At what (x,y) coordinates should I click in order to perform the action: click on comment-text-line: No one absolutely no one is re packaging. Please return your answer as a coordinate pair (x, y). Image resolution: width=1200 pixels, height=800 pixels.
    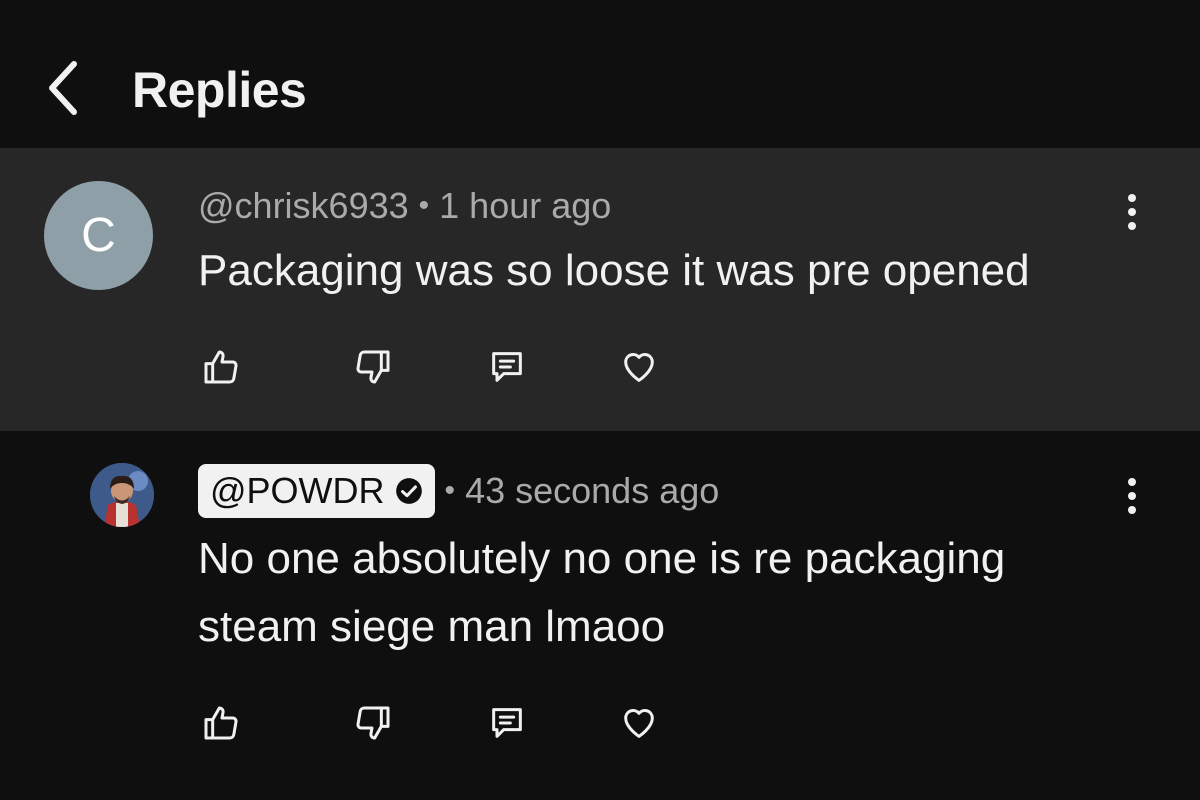
    Looking at the image, I should click on (602, 558).